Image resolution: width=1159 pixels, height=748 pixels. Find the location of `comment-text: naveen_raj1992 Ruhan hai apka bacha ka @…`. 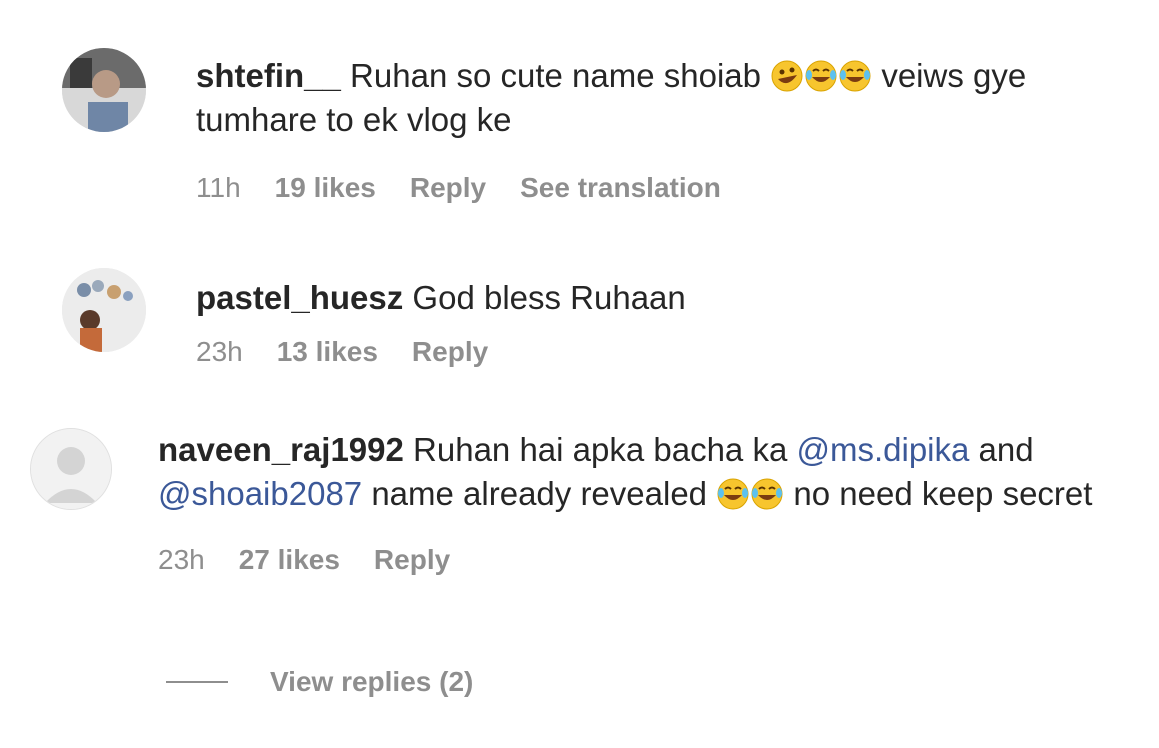

comment-text: naveen_raj1992 Ruhan hai apka bacha ka @… is located at coordinates (653, 472).